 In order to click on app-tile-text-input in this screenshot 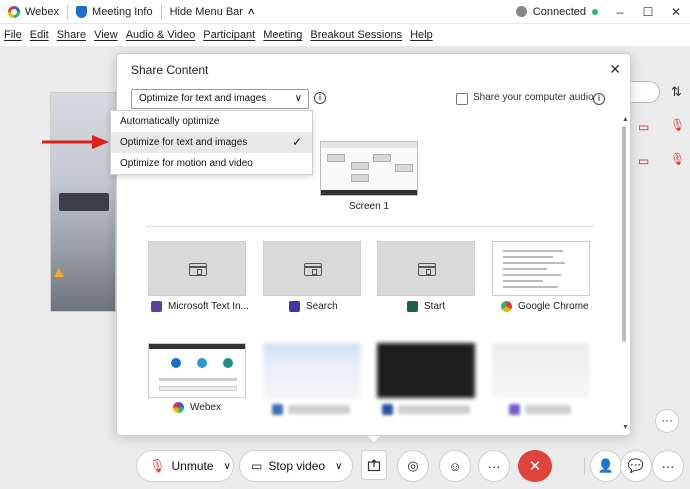, I will do `click(197, 268)`.